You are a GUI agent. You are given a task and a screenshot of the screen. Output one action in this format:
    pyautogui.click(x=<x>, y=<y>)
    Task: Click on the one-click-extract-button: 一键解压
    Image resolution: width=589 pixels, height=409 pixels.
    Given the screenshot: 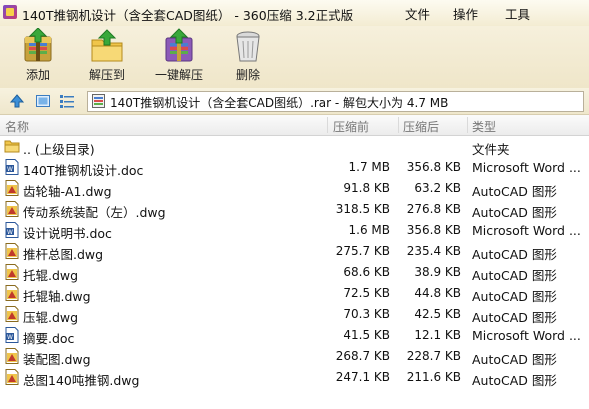 What is the action you would take?
    pyautogui.click(x=179, y=57)
    